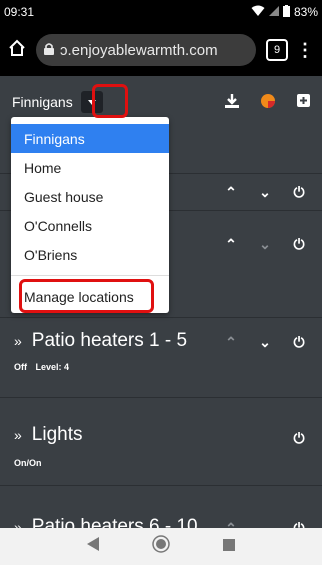 The width and height of the screenshot is (322, 565). I want to click on home-icon, so click(17, 50).